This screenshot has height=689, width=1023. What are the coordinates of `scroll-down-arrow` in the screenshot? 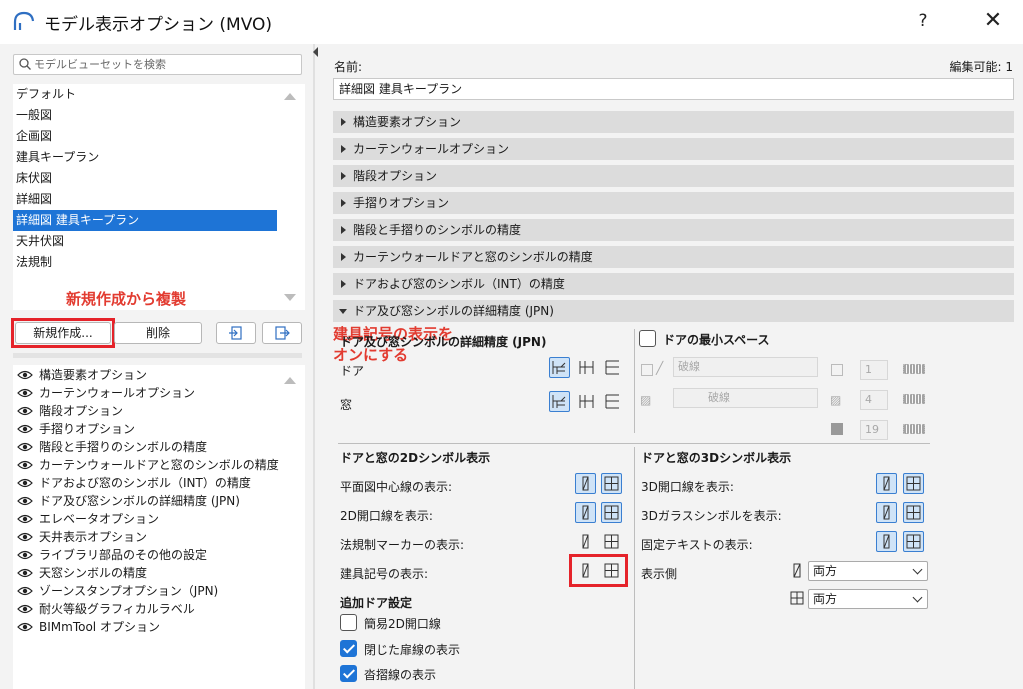 It's located at (290, 297).